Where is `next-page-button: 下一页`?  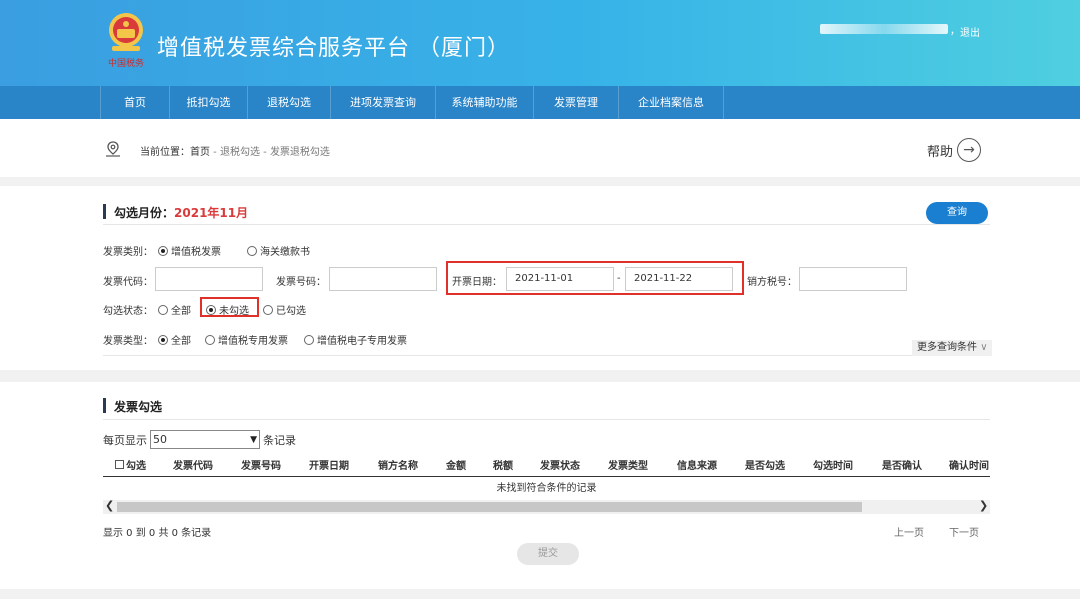
next-page-button: 下一页 is located at coordinates (964, 531).